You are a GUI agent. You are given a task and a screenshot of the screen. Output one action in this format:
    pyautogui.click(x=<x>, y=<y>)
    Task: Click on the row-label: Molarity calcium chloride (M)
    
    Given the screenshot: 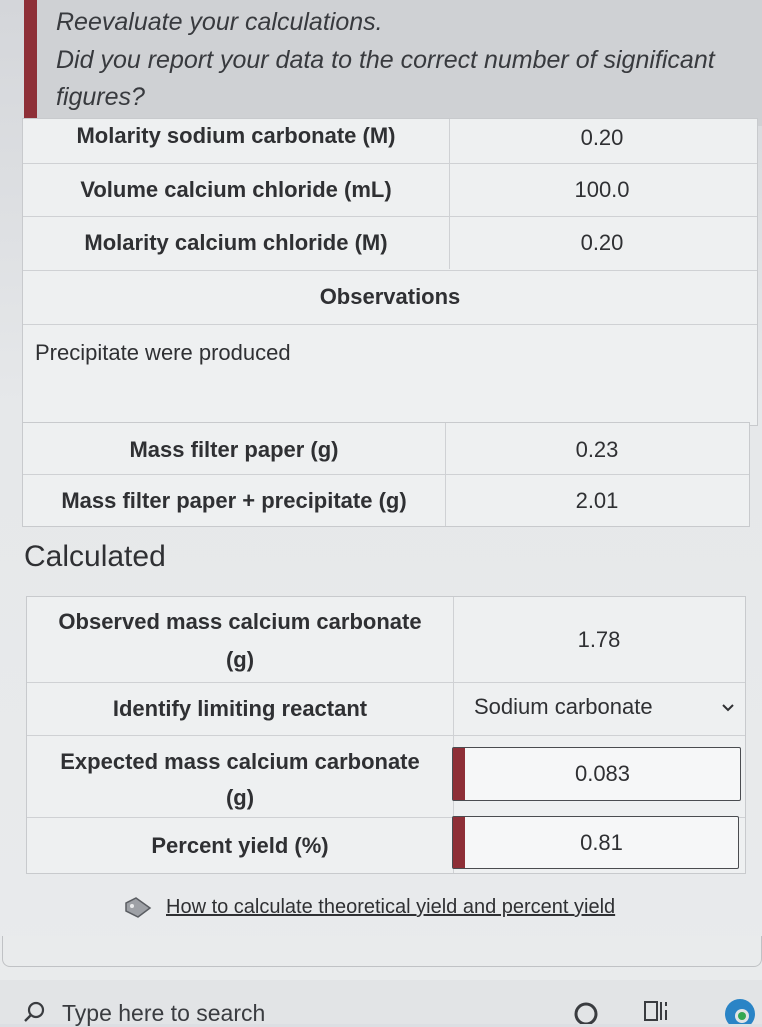 What is the action you would take?
    pyautogui.click(x=236, y=242)
    